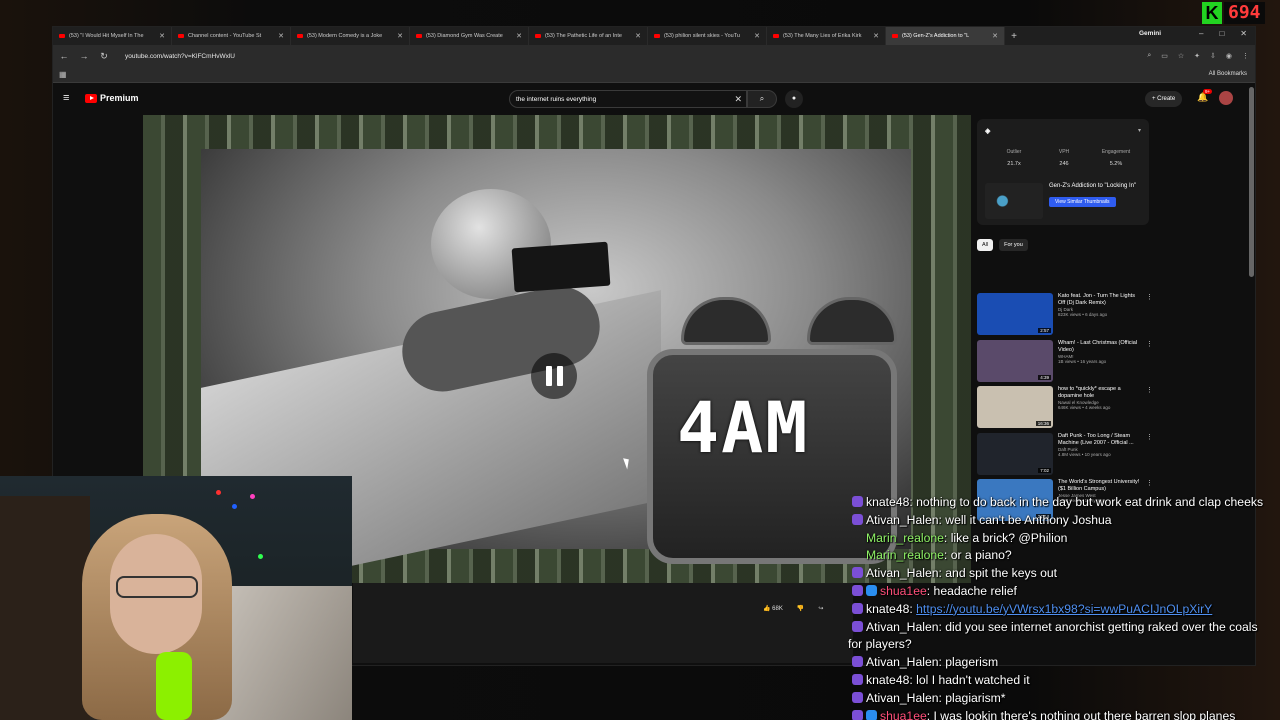  I want to click on like-button: 👍 68K, so click(773, 608).